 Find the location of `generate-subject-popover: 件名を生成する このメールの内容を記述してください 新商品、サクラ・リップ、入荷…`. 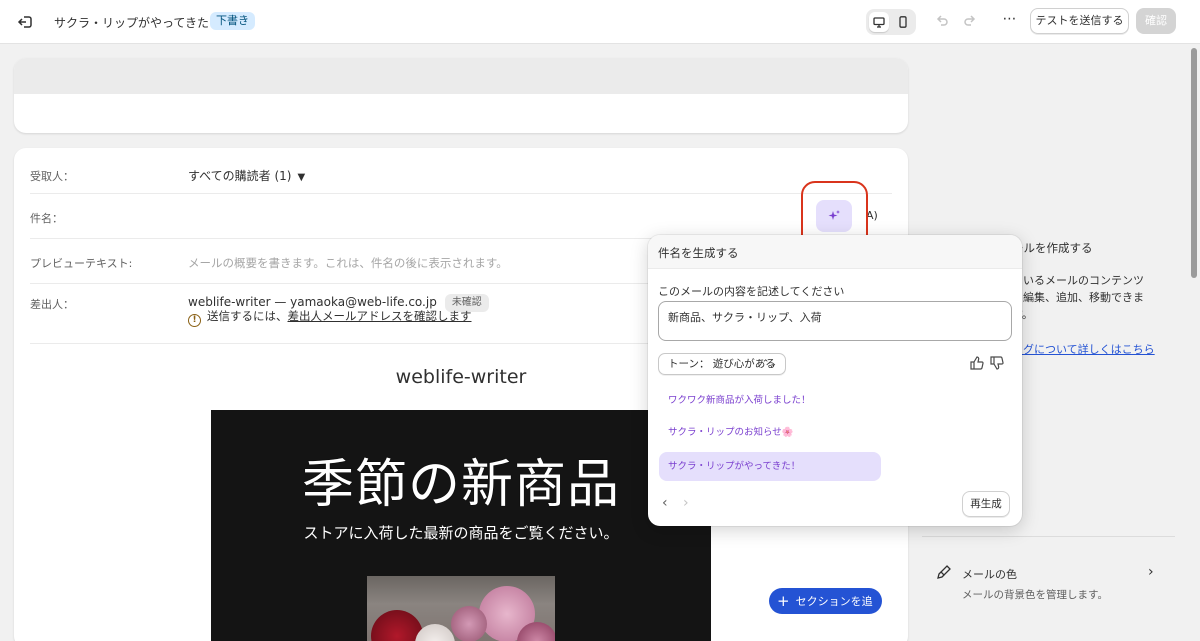

generate-subject-popover: 件名を生成する このメールの内容を記述してください 新商品、サクラ・リップ、入荷… is located at coordinates (835, 380).